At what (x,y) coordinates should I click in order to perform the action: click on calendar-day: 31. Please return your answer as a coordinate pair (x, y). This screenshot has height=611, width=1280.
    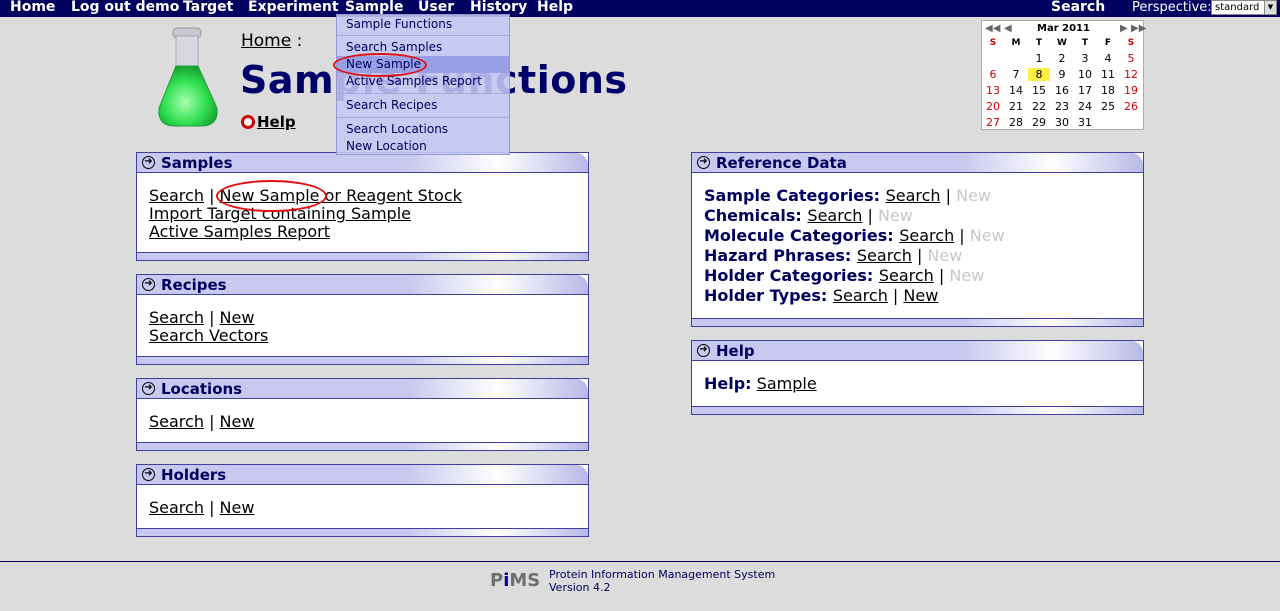
    Looking at the image, I should click on (1085, 122).